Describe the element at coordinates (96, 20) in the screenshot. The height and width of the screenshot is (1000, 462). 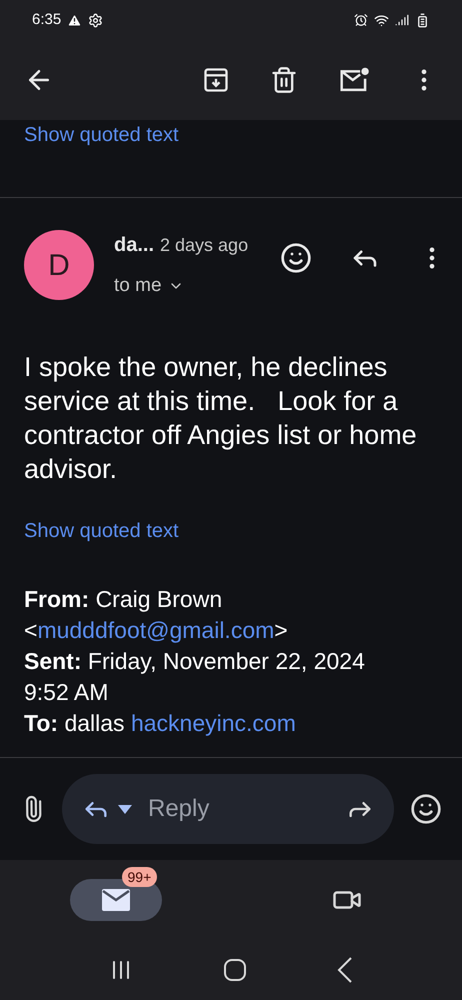
I see `gear-icon` at that location.